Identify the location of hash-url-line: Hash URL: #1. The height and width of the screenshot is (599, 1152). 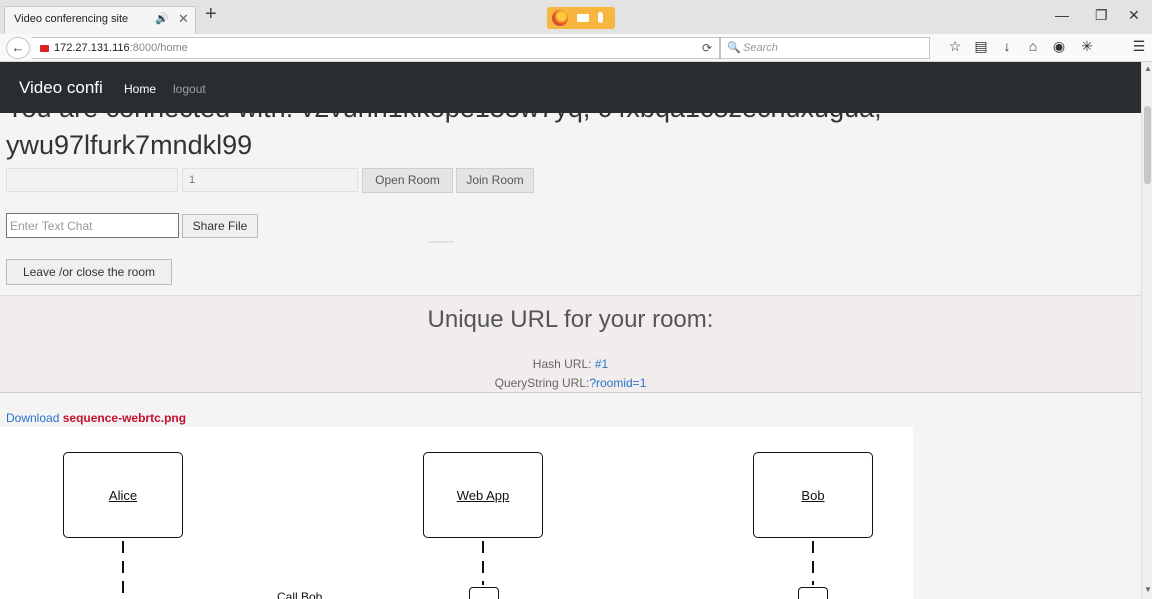
(570, 364).